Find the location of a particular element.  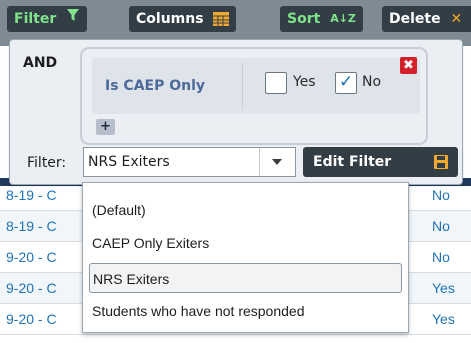

add-condition-button: + is located at coordinates (105, 127).